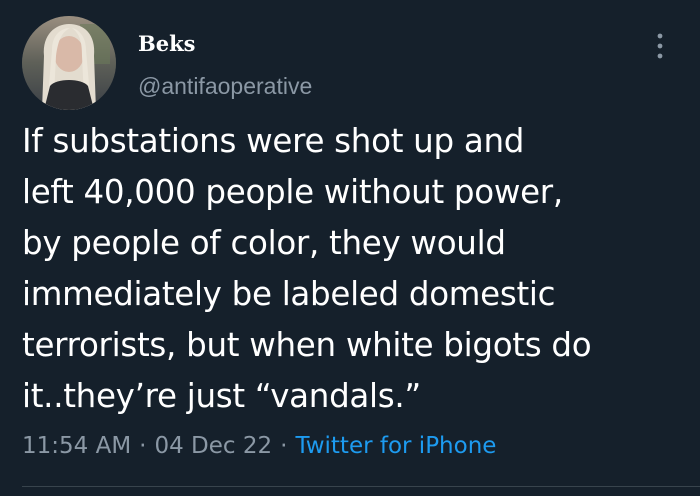  I want to click on tweet-date: 04 Dec 22, so click(213, 446).